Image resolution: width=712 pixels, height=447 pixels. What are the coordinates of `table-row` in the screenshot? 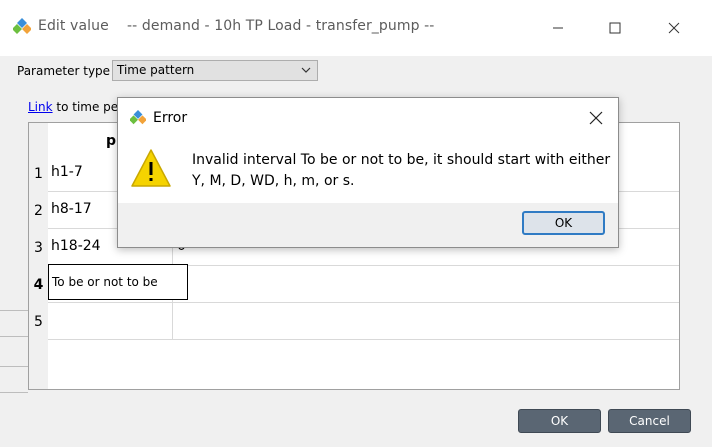 It's located at (363, 321).